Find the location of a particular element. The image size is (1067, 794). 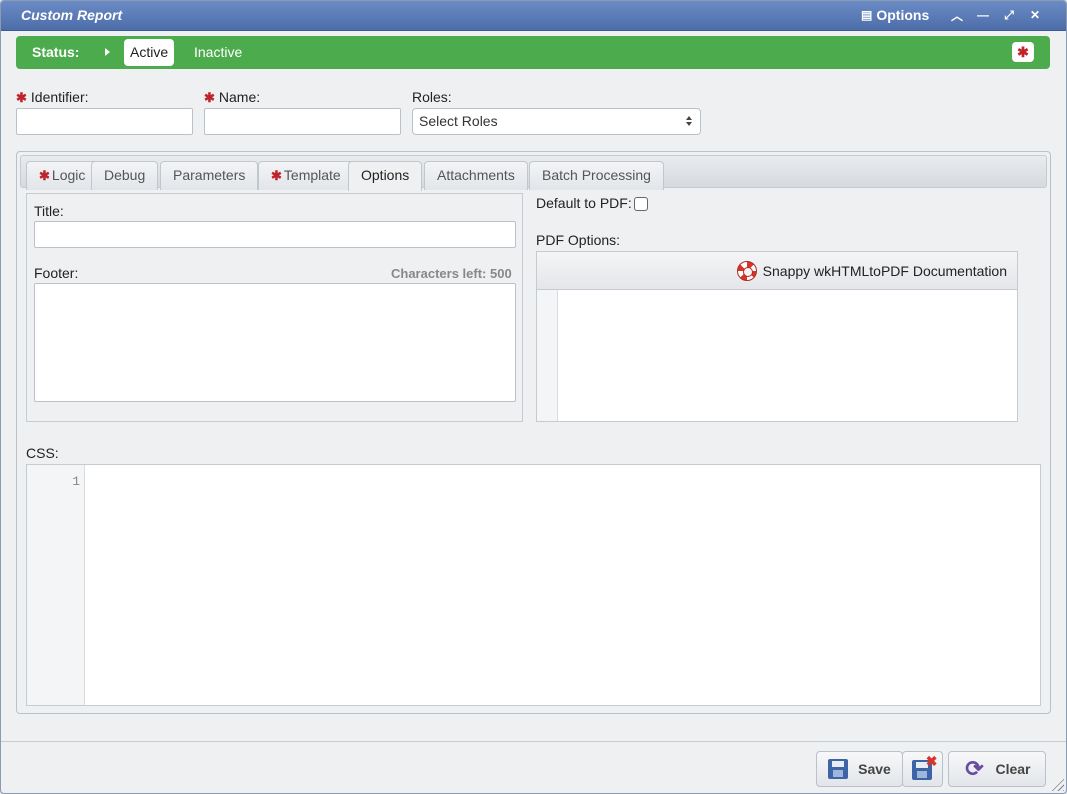

tab-label: Parameters is located at coordinates (209, 175).